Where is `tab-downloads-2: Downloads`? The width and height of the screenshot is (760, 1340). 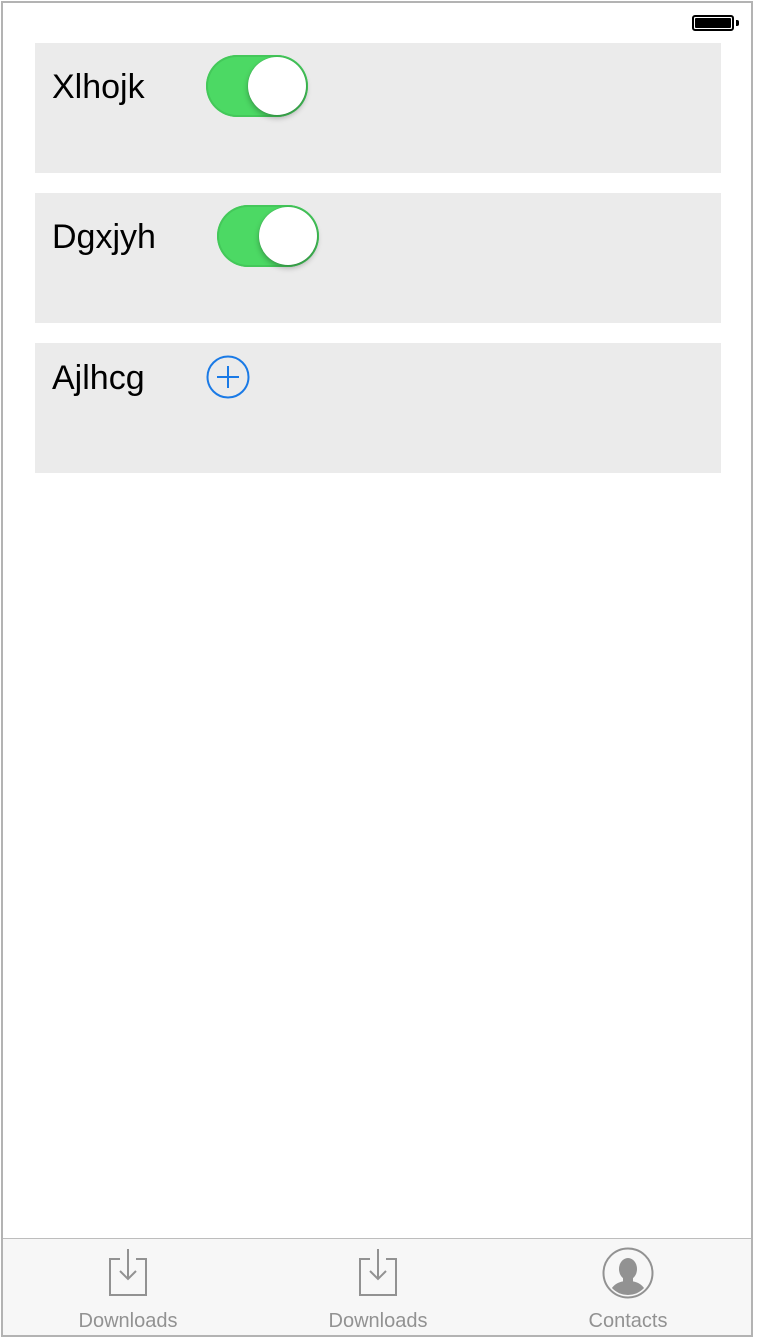 tab-downloads-2: Downloads is located at coordinates (378, 1287).